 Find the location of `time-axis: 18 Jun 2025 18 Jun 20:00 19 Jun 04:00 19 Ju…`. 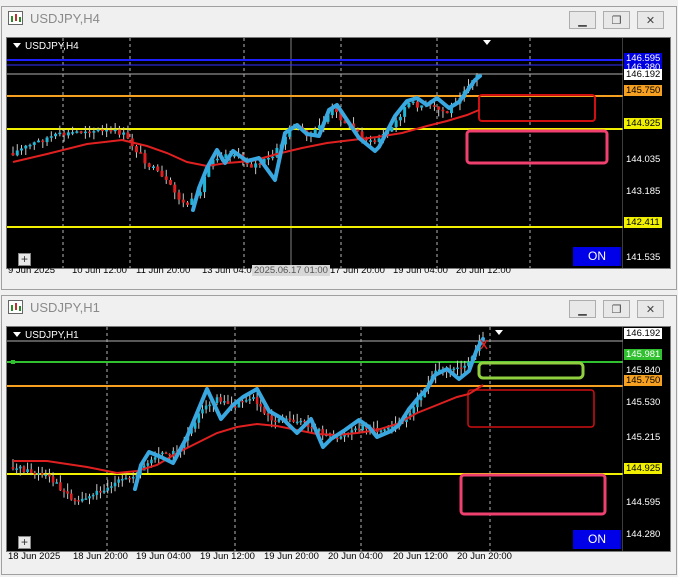

time-axis: 18 Jun 2025 18 Jun 20:00 19 Jun 04:00 19 Ju… is located at coordinates (338, 558).